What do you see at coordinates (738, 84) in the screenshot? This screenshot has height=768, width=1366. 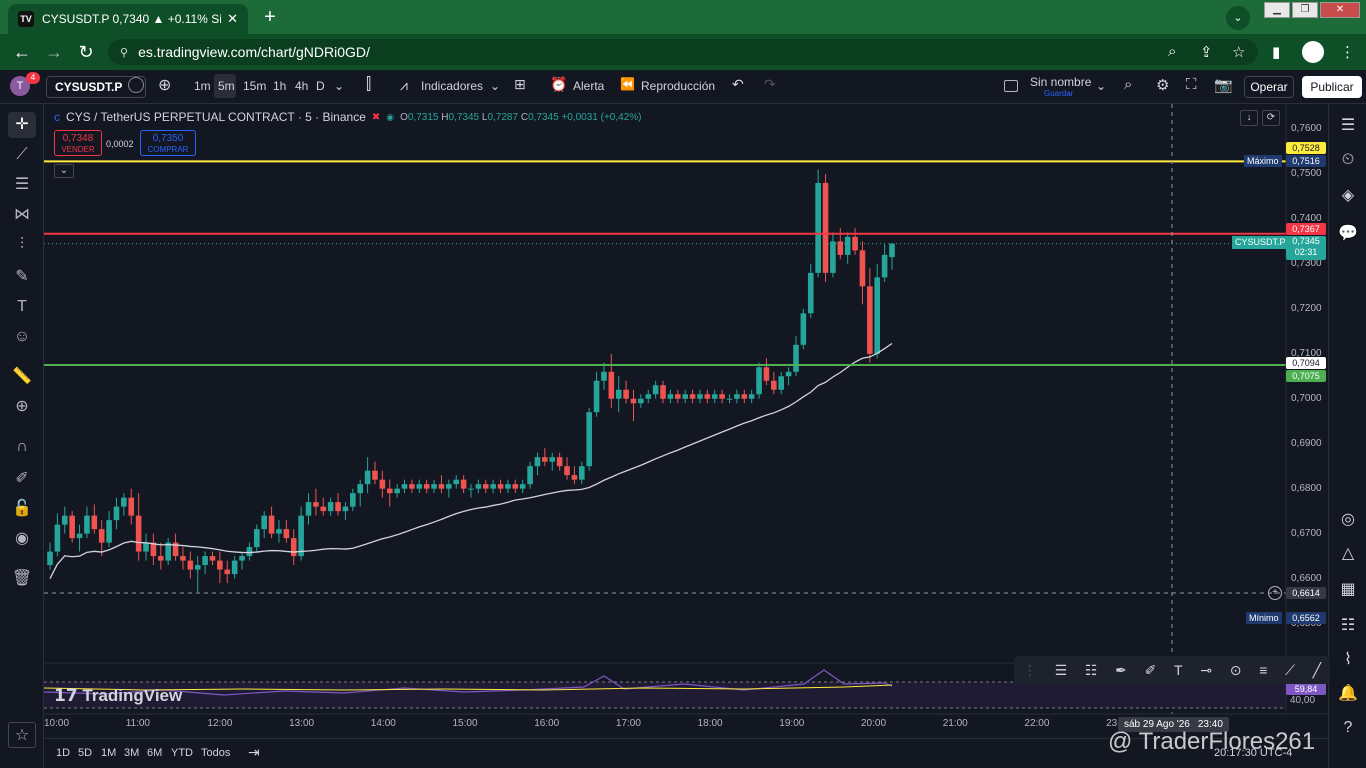 I see `undo-icon: ↶` at bounding box center [738, 84].